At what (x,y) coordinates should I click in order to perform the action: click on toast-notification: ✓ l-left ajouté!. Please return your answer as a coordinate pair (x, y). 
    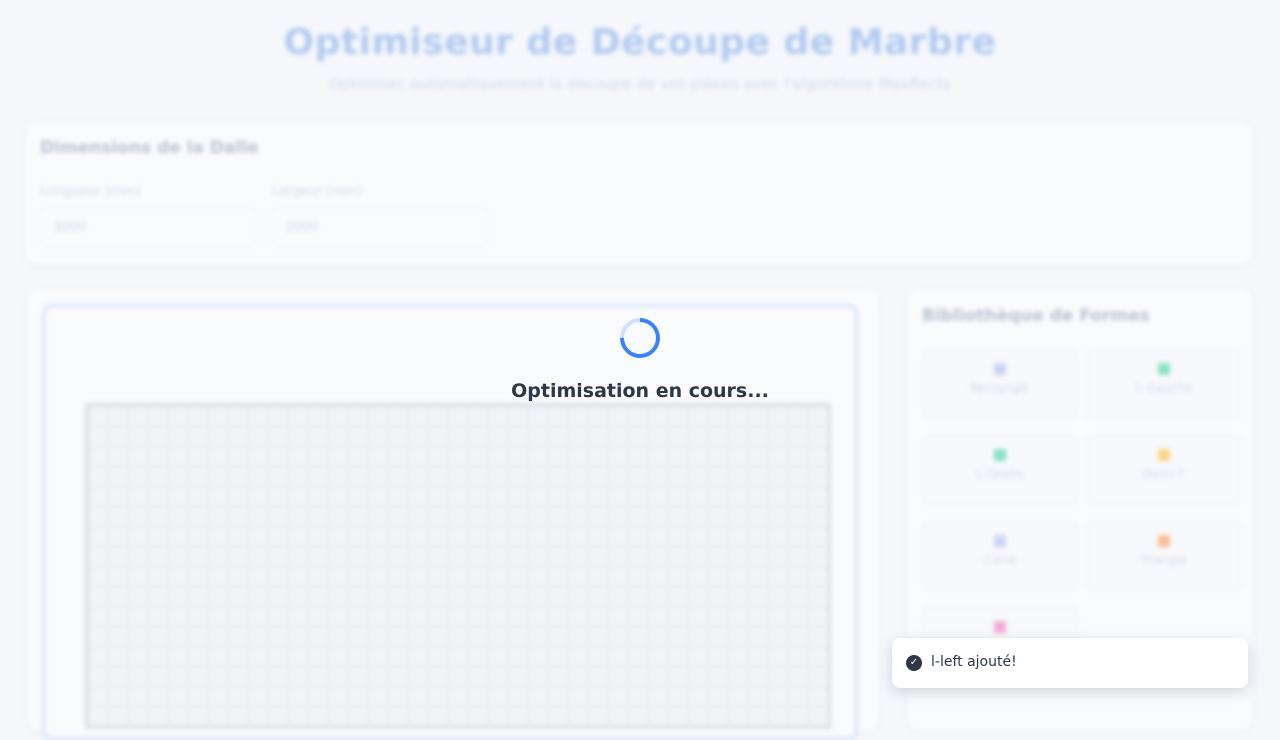
    Looking at the image, I should click on (1070, 663).